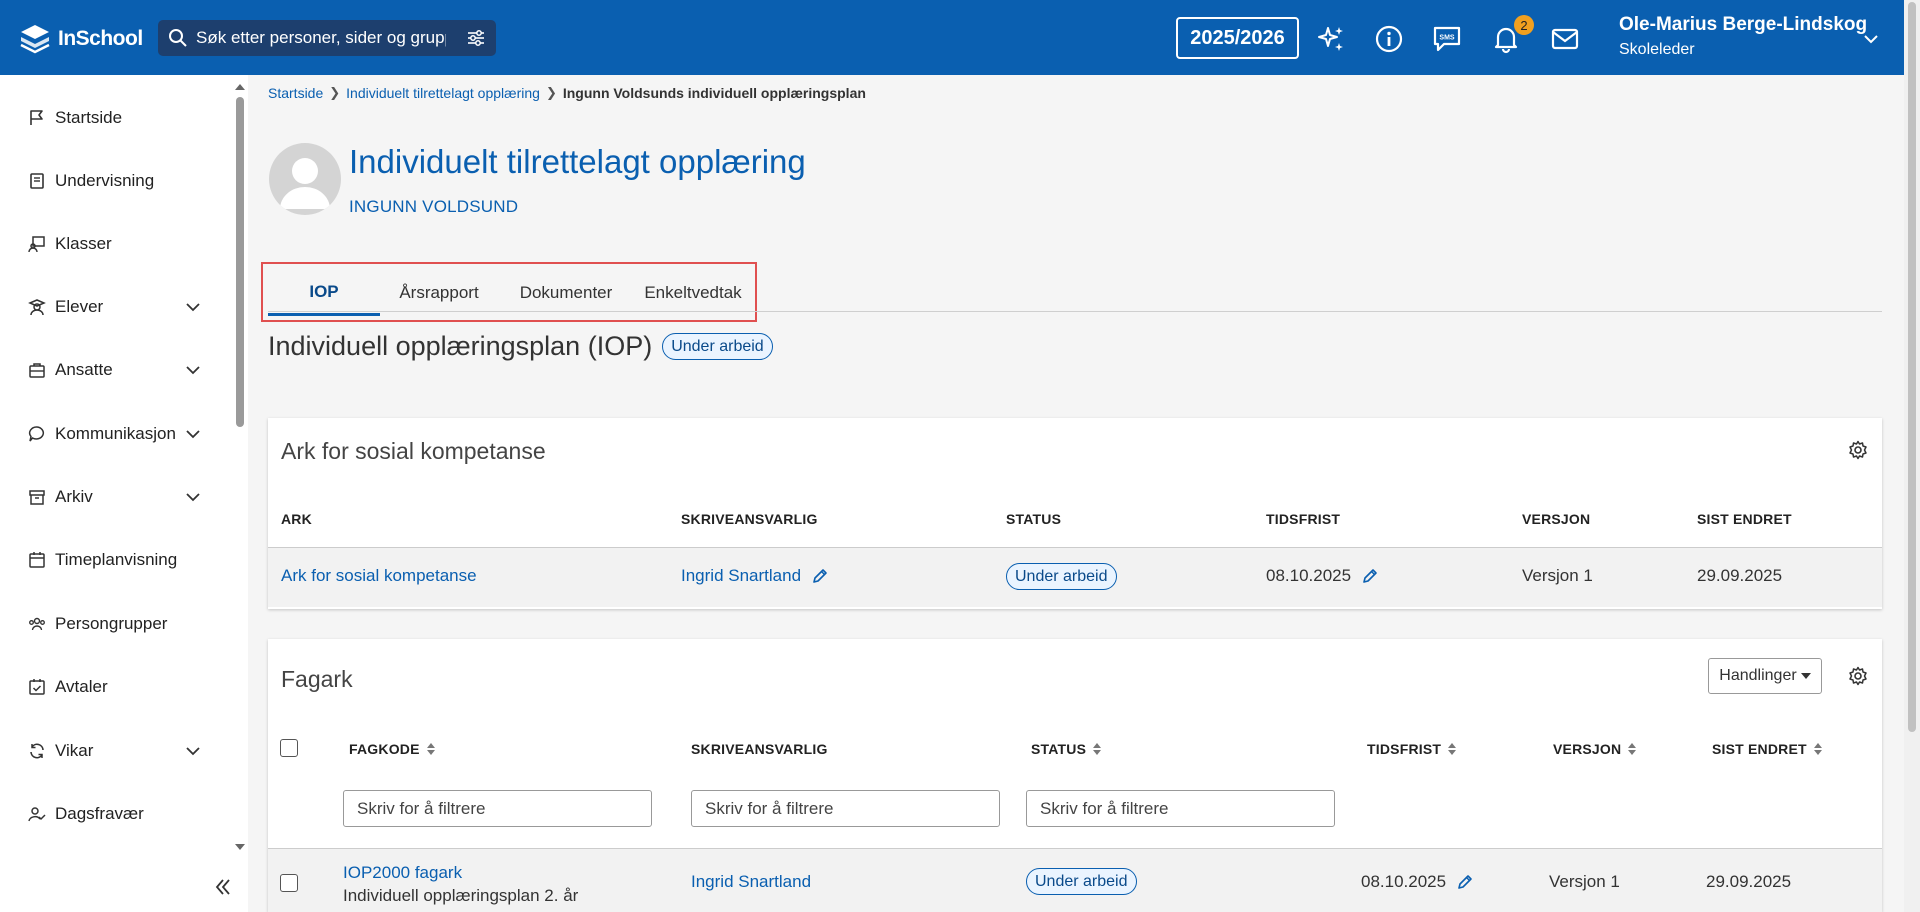 The width and height of the screenshot is (1920, 912). I want to click on breadcrumb-home-link: Startside, so click(295, 93).